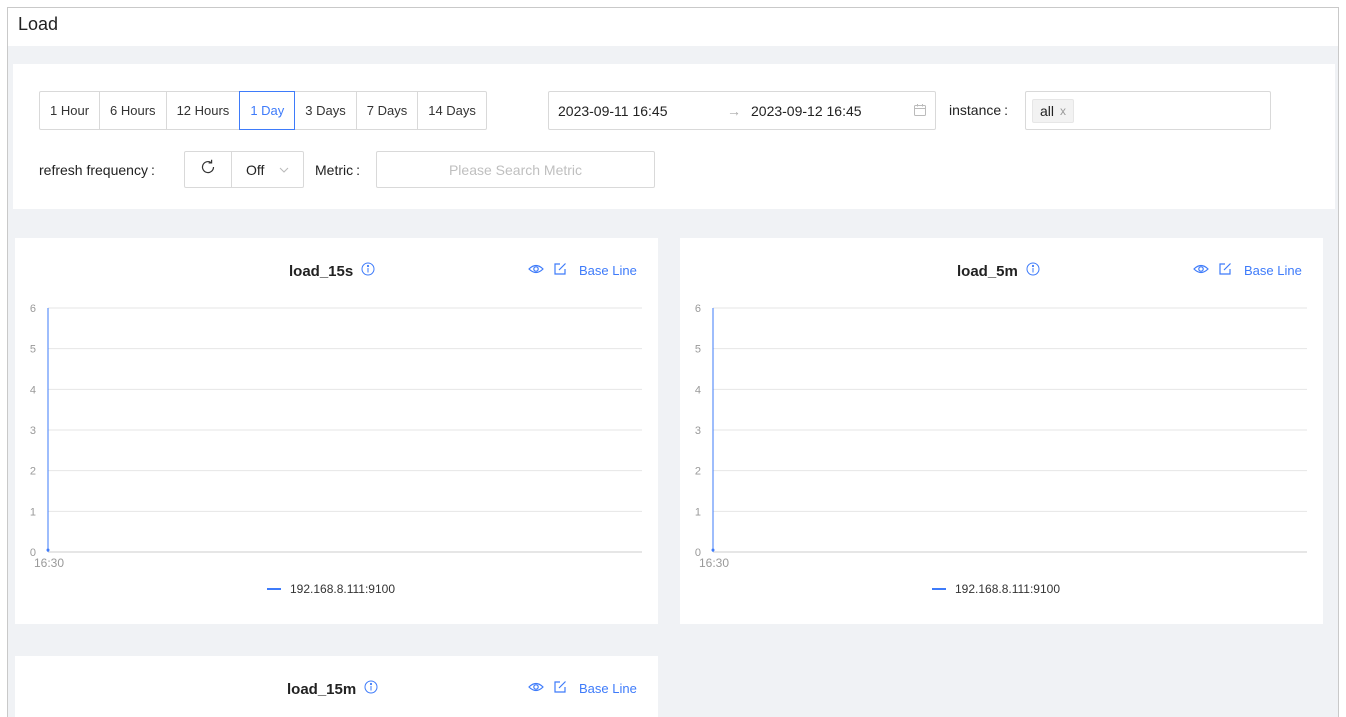 This screenshot has height=717, width=1346. Describe the element at coordinates (452, 110) in the screenshot. I see `time-range-14-days: 14 Days` at that location.